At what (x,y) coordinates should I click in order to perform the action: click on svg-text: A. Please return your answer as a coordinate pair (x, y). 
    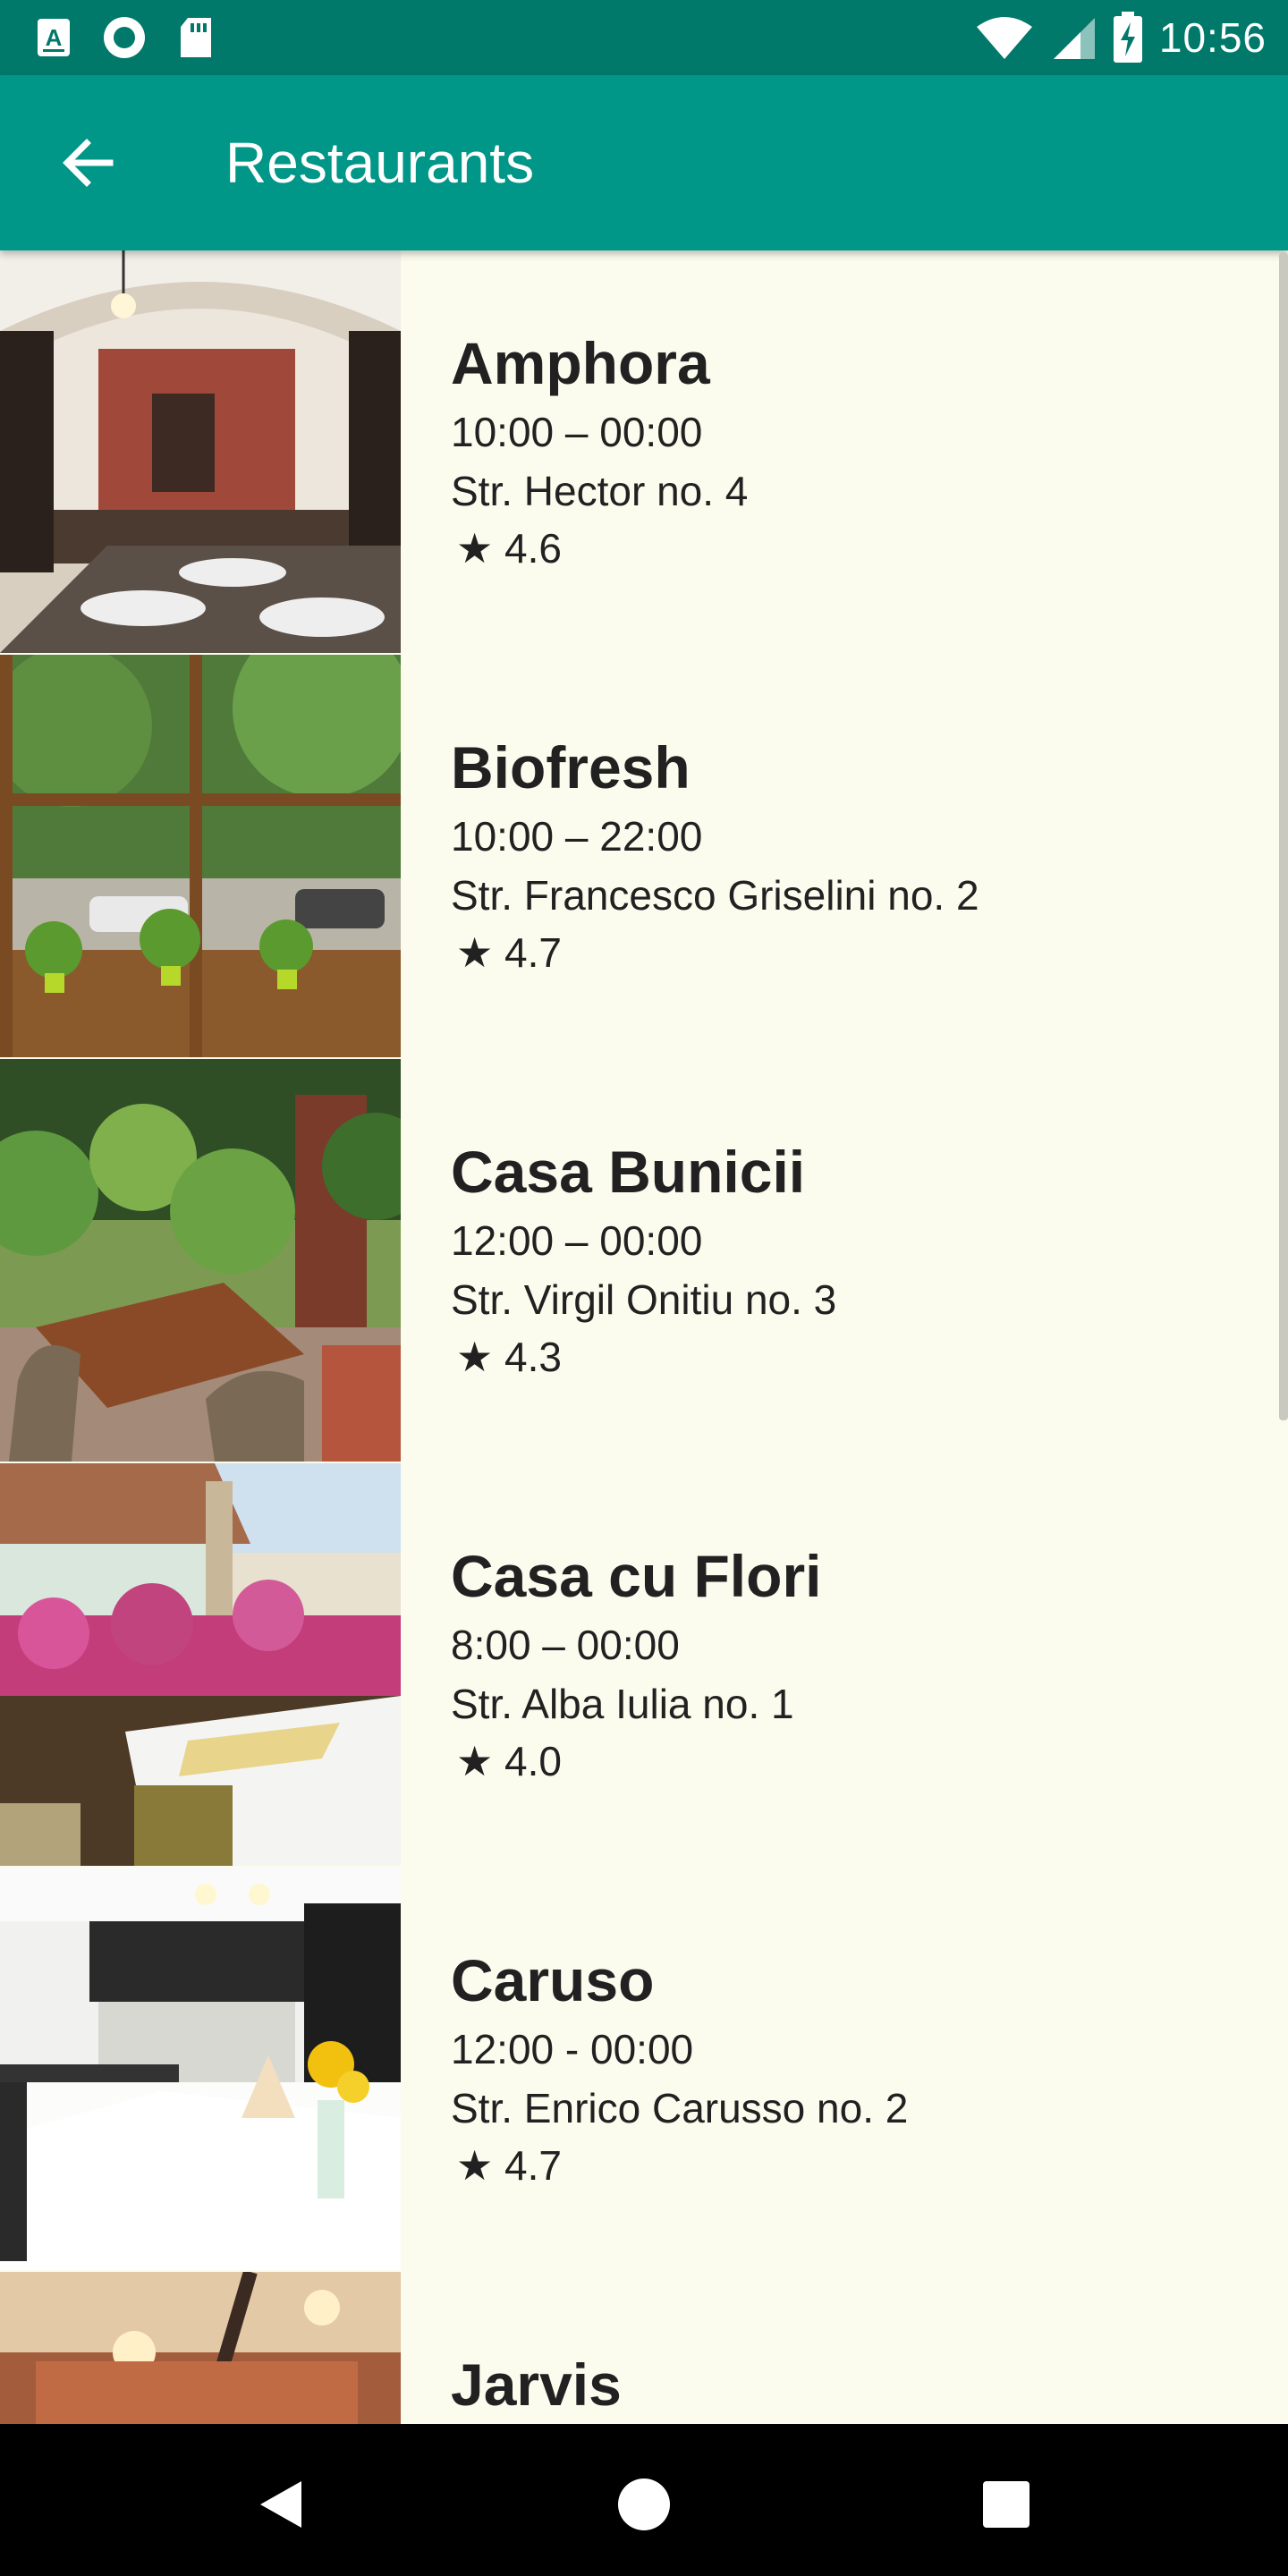
    Looking at the image, I should click on (54, 37).